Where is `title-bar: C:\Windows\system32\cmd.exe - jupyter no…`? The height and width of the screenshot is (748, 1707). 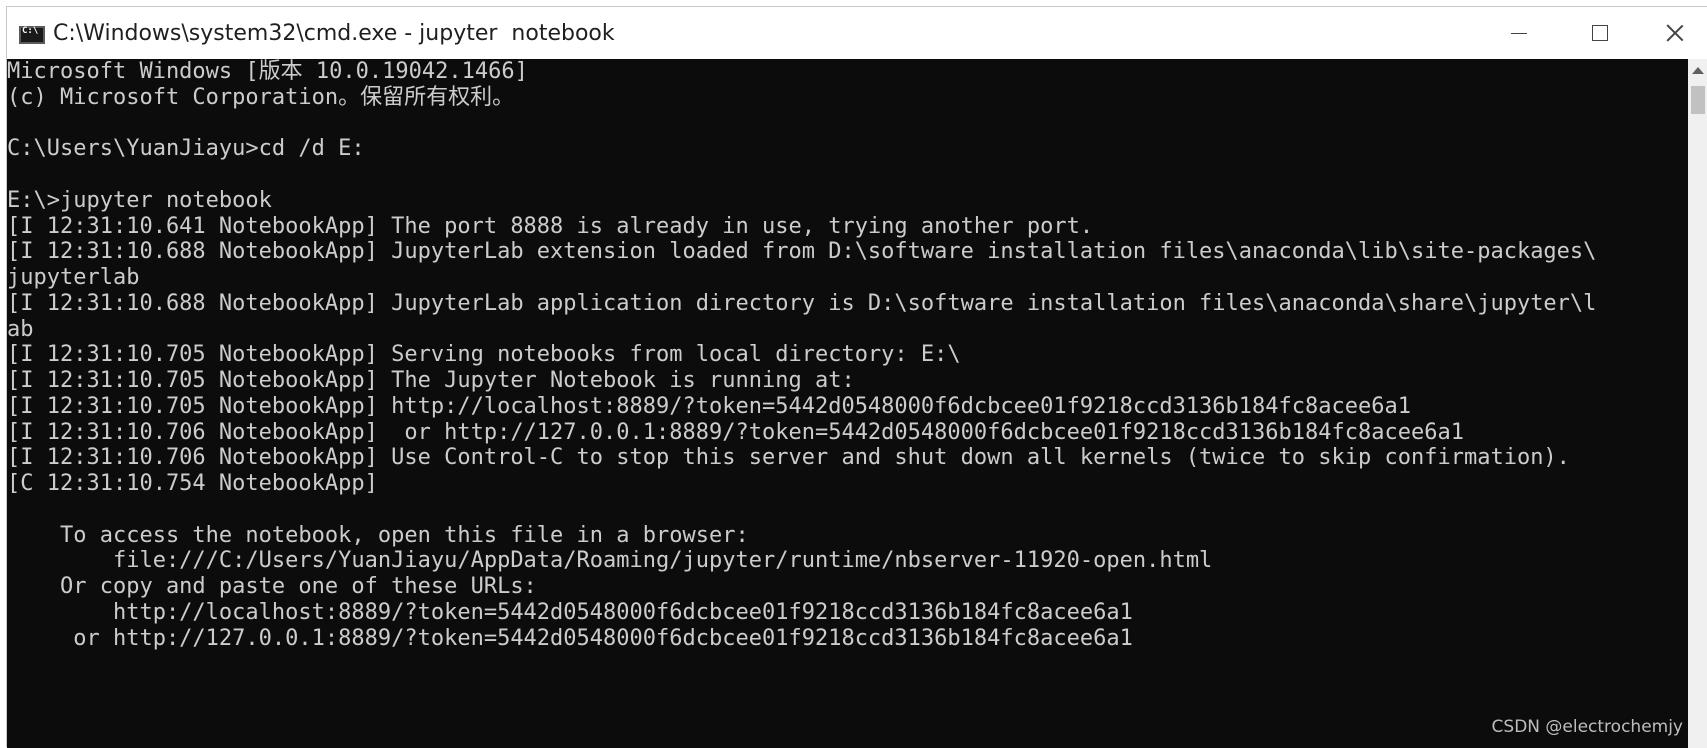 title-bar: C:\Windows\system32\cmd.exe - jupyter no… is located at coordinates (857, 33).